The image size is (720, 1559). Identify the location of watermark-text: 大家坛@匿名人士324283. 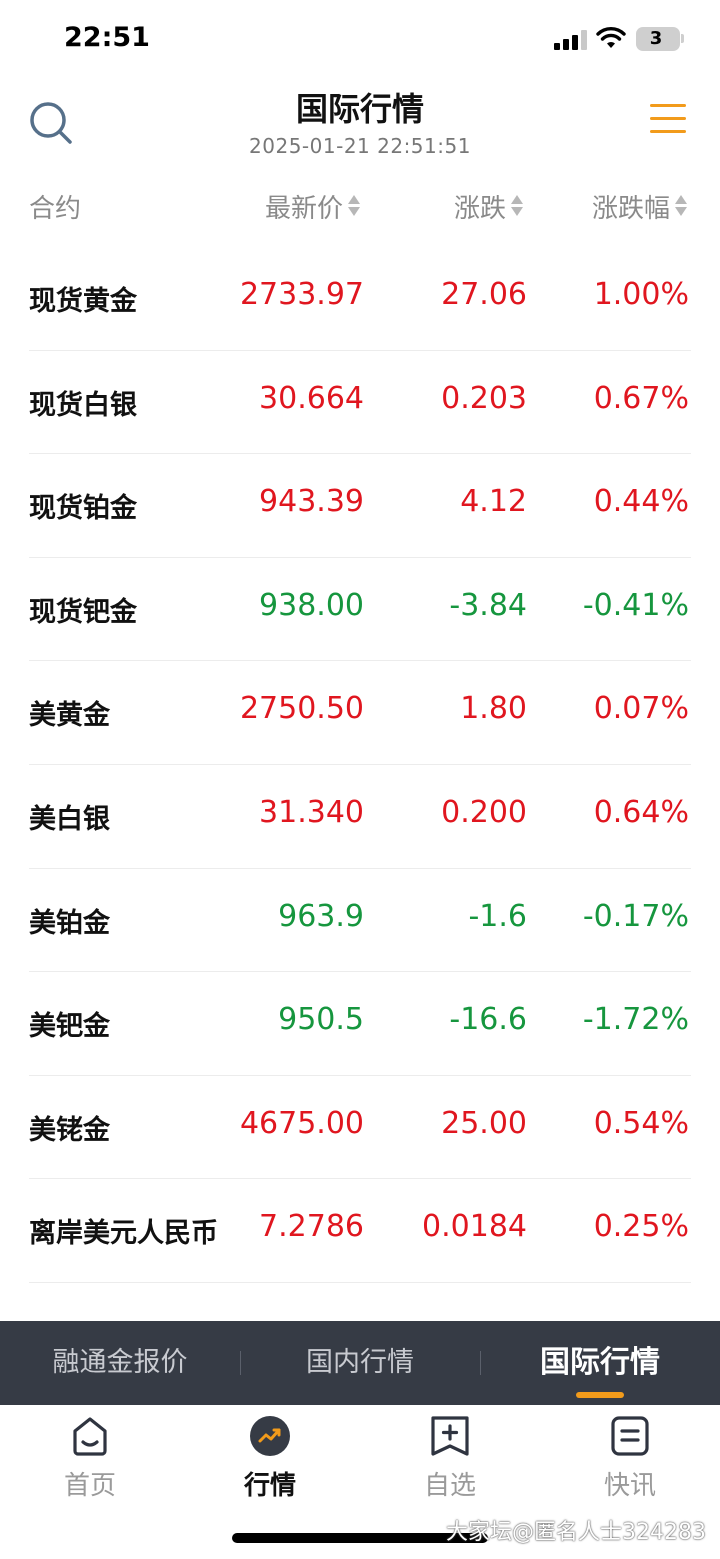
(576, 1532).